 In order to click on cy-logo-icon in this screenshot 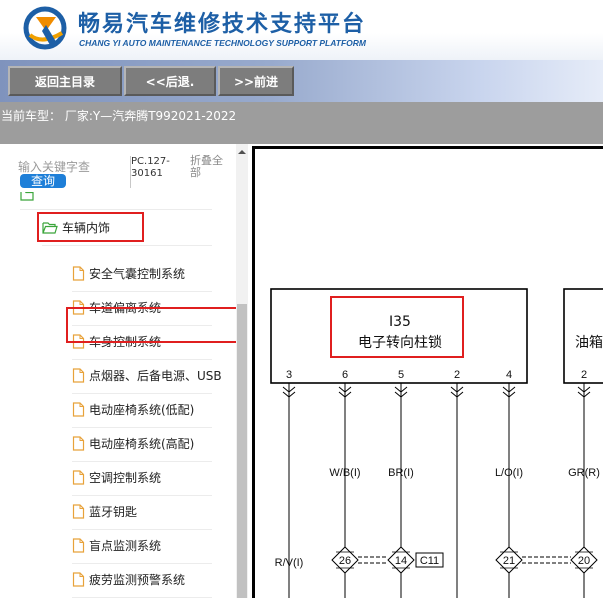, I will do `click(45, 28)`.